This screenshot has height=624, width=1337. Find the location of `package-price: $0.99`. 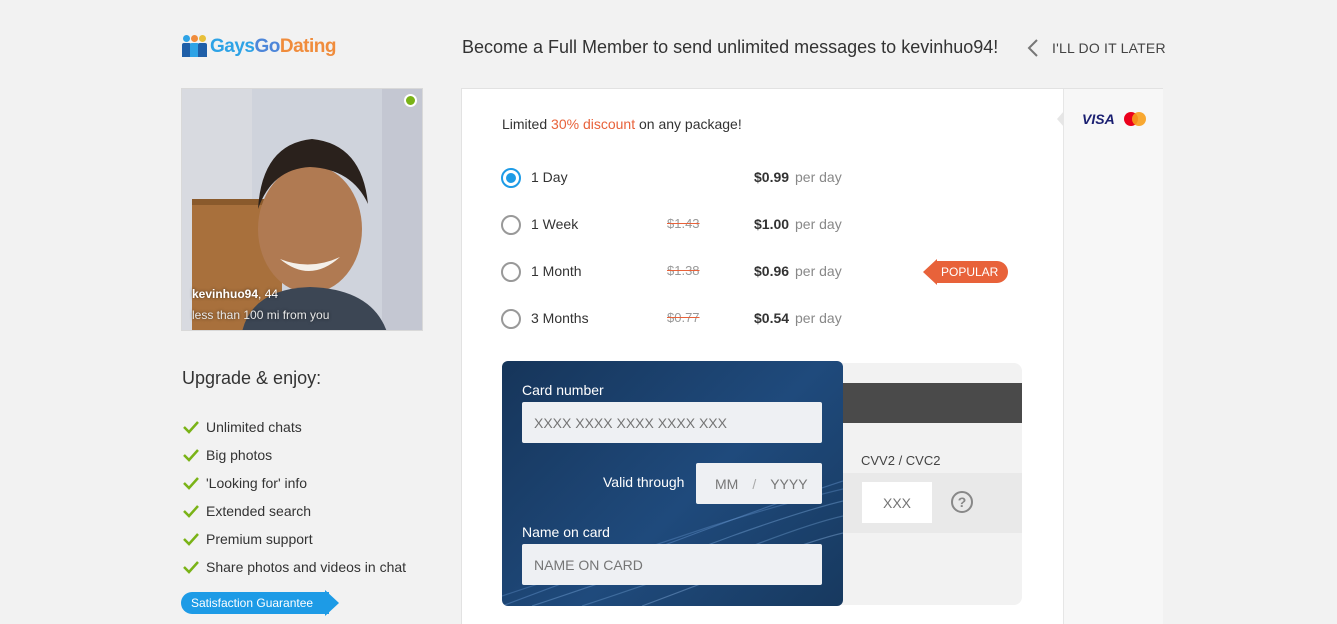

package-price: $0.99 is located at coordinates (772, 177).